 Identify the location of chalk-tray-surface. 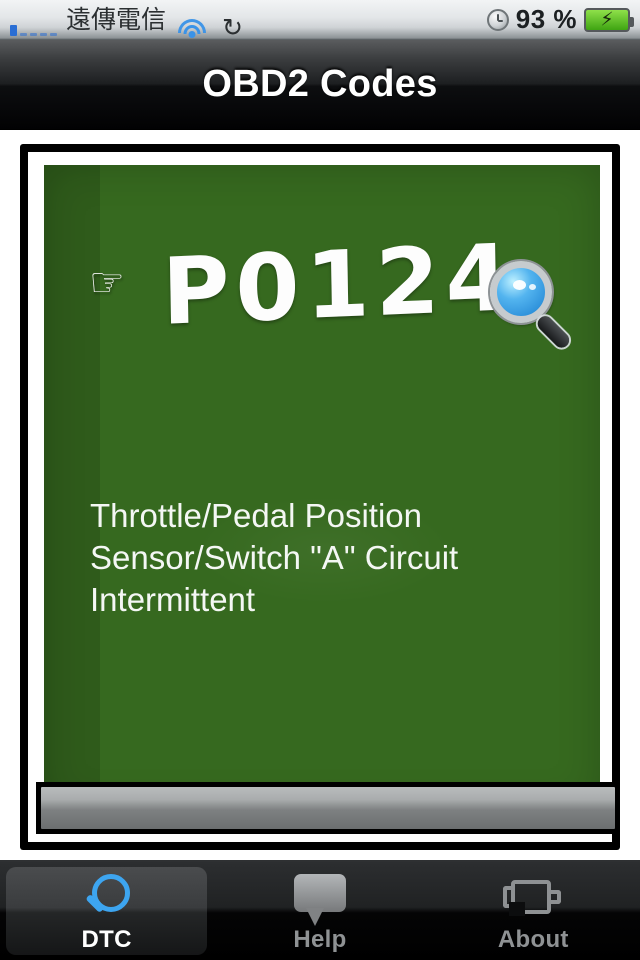
(328, 808).